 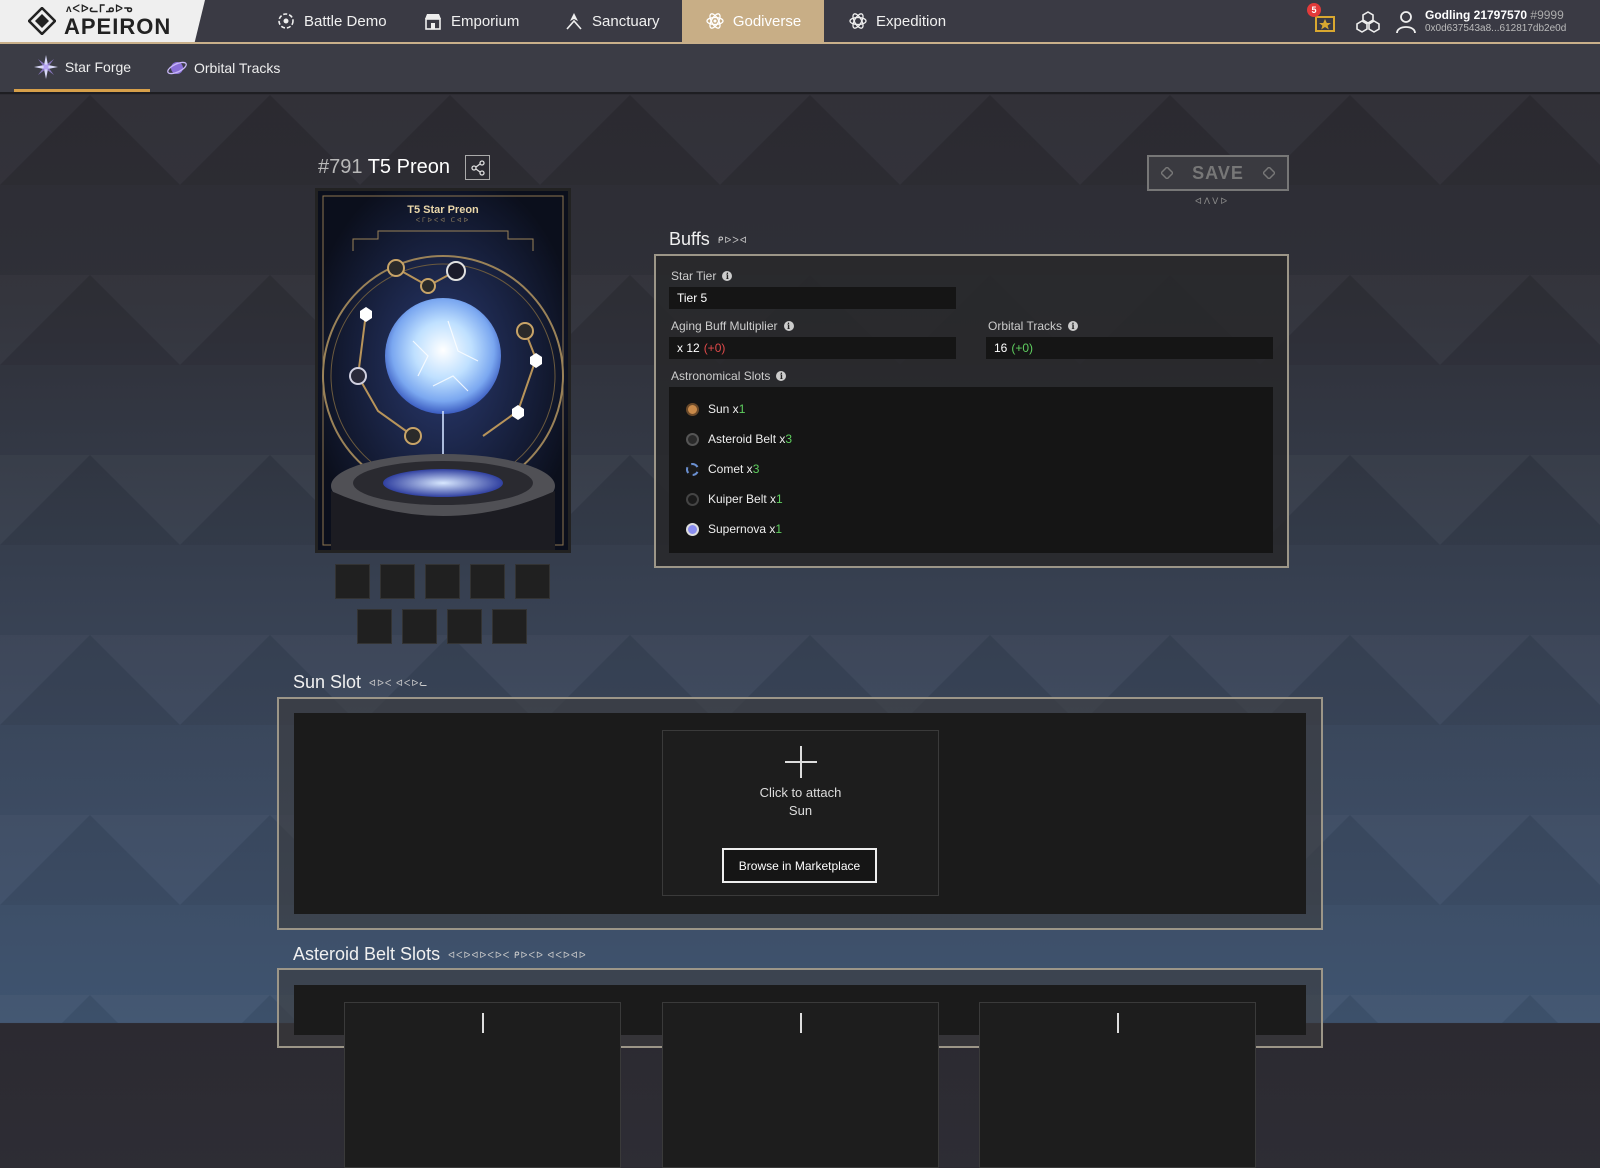 What do you see at coordinates (1022, 348) in the screenshot?
I see `orbital-tracks-delta: (+0)` at bounding box center [1022, 348].